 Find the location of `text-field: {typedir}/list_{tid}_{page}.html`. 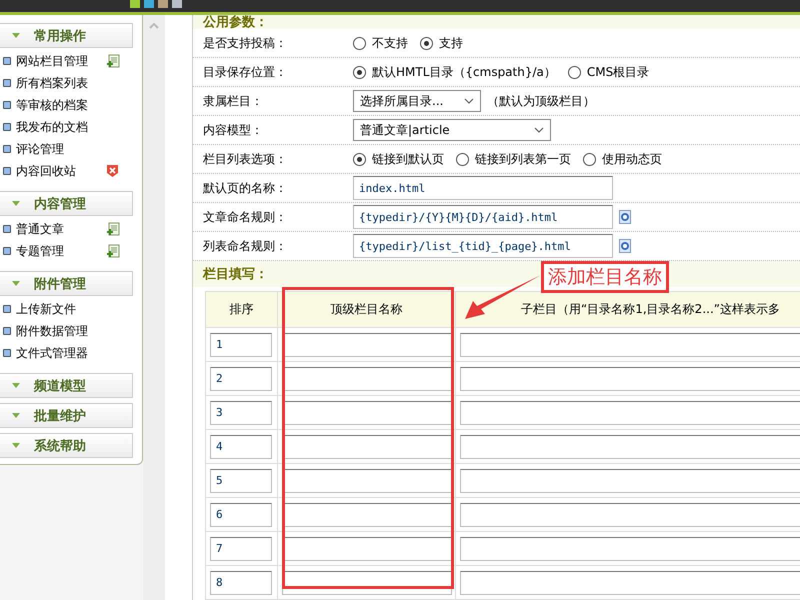

text-field: {typedir}/list_{tid}_{page}.html is located at coordinates (483, 246).